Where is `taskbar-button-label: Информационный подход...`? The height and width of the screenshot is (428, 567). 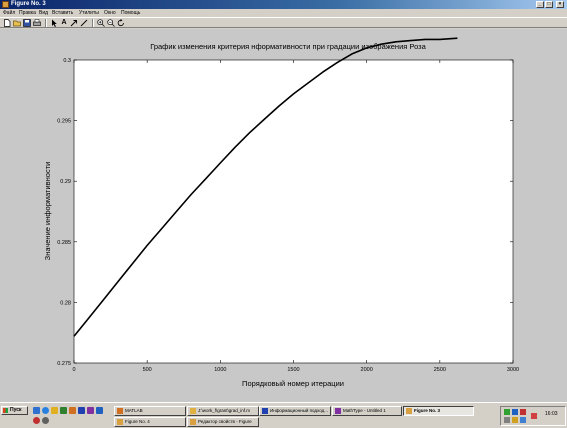 taskbar-button-label: Информационный подход... is located at coordinates (299, 410).